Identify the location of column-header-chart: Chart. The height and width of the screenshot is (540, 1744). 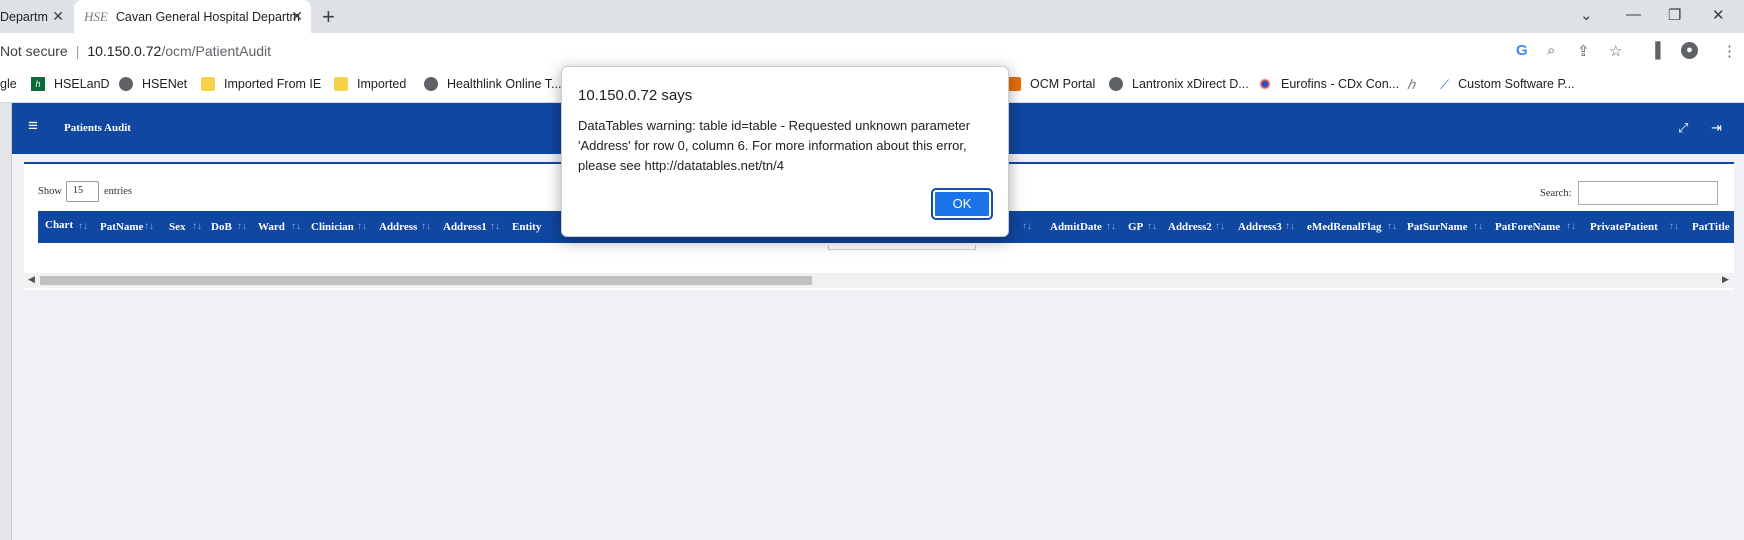
(59, 225).